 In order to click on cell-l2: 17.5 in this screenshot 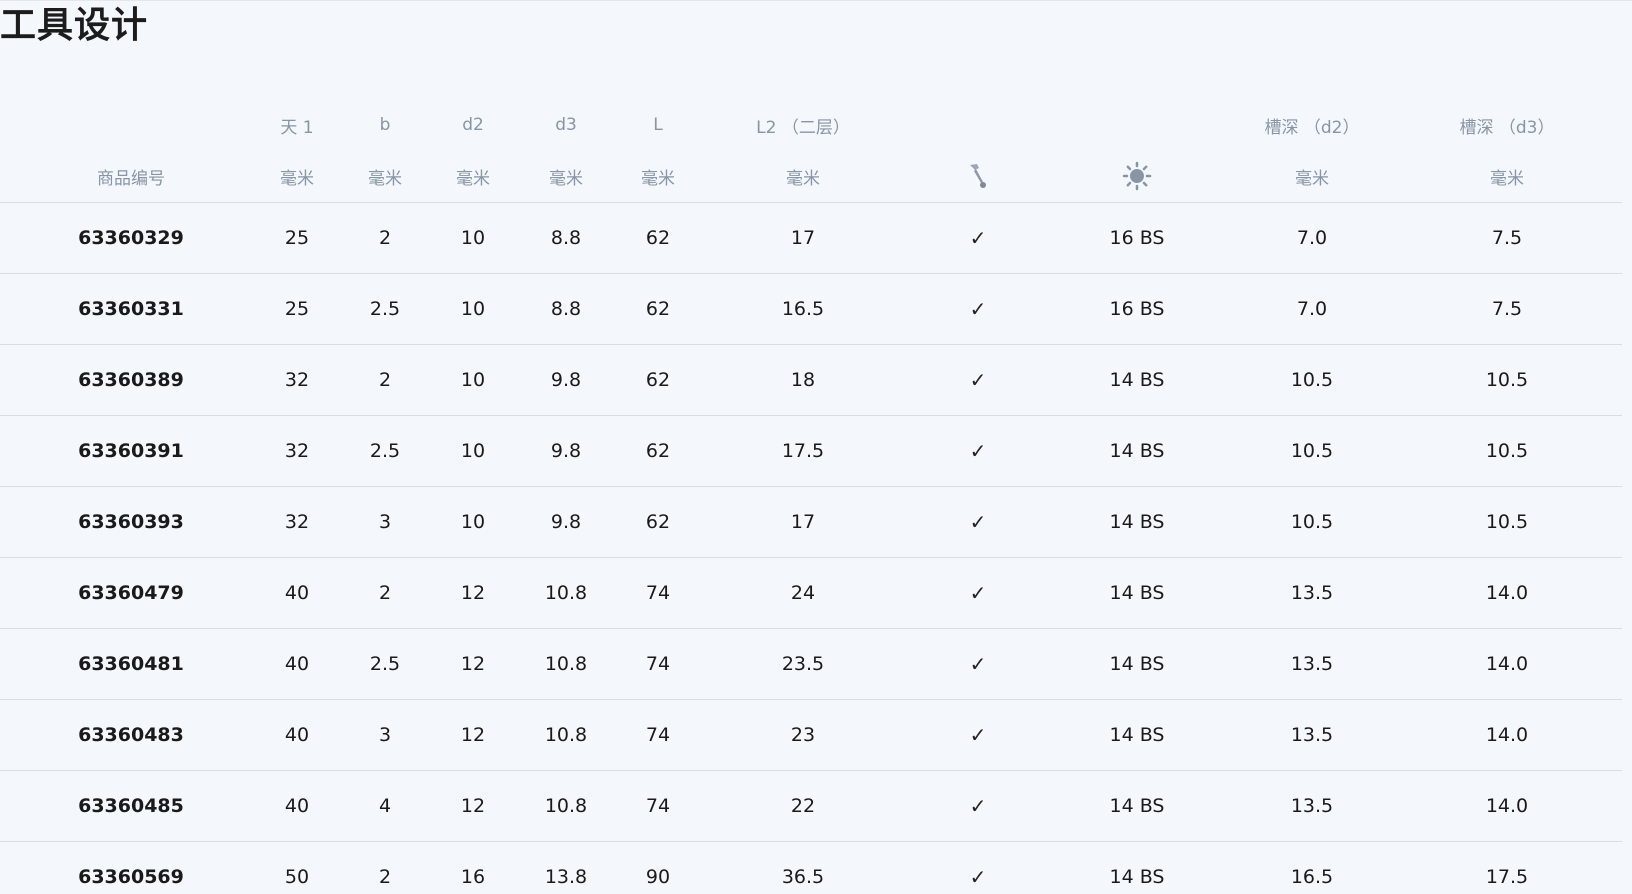, I will do `click(803, 451)`.